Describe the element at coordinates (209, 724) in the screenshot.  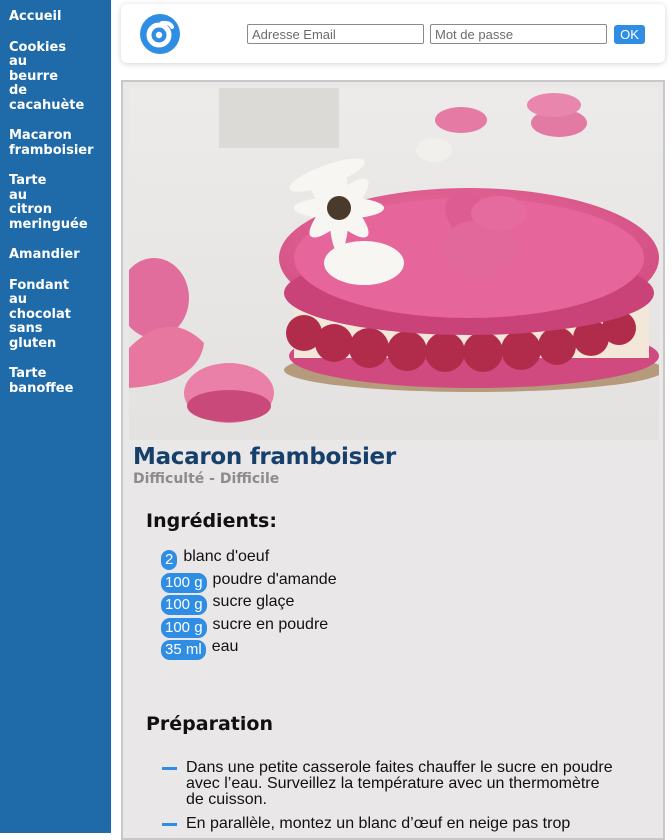
I see `preparation-heading: Préparation` at that location.